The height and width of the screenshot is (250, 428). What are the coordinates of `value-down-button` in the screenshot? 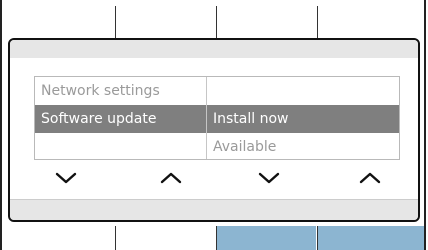 It's located at (269, 178).